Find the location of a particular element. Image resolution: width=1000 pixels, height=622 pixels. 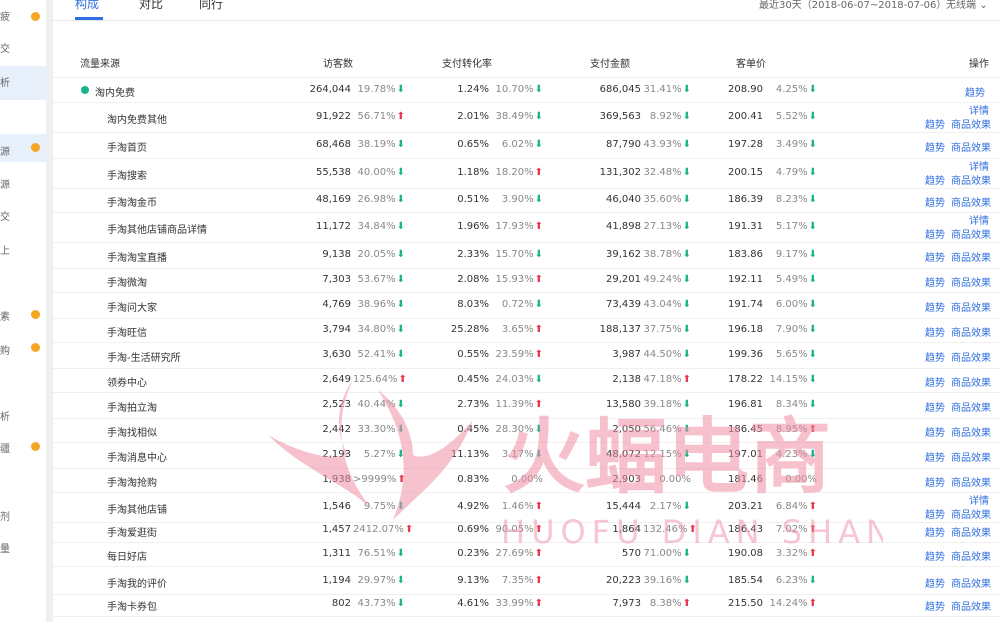

nav-item-2: 析 is located at coordinates (5, 81).